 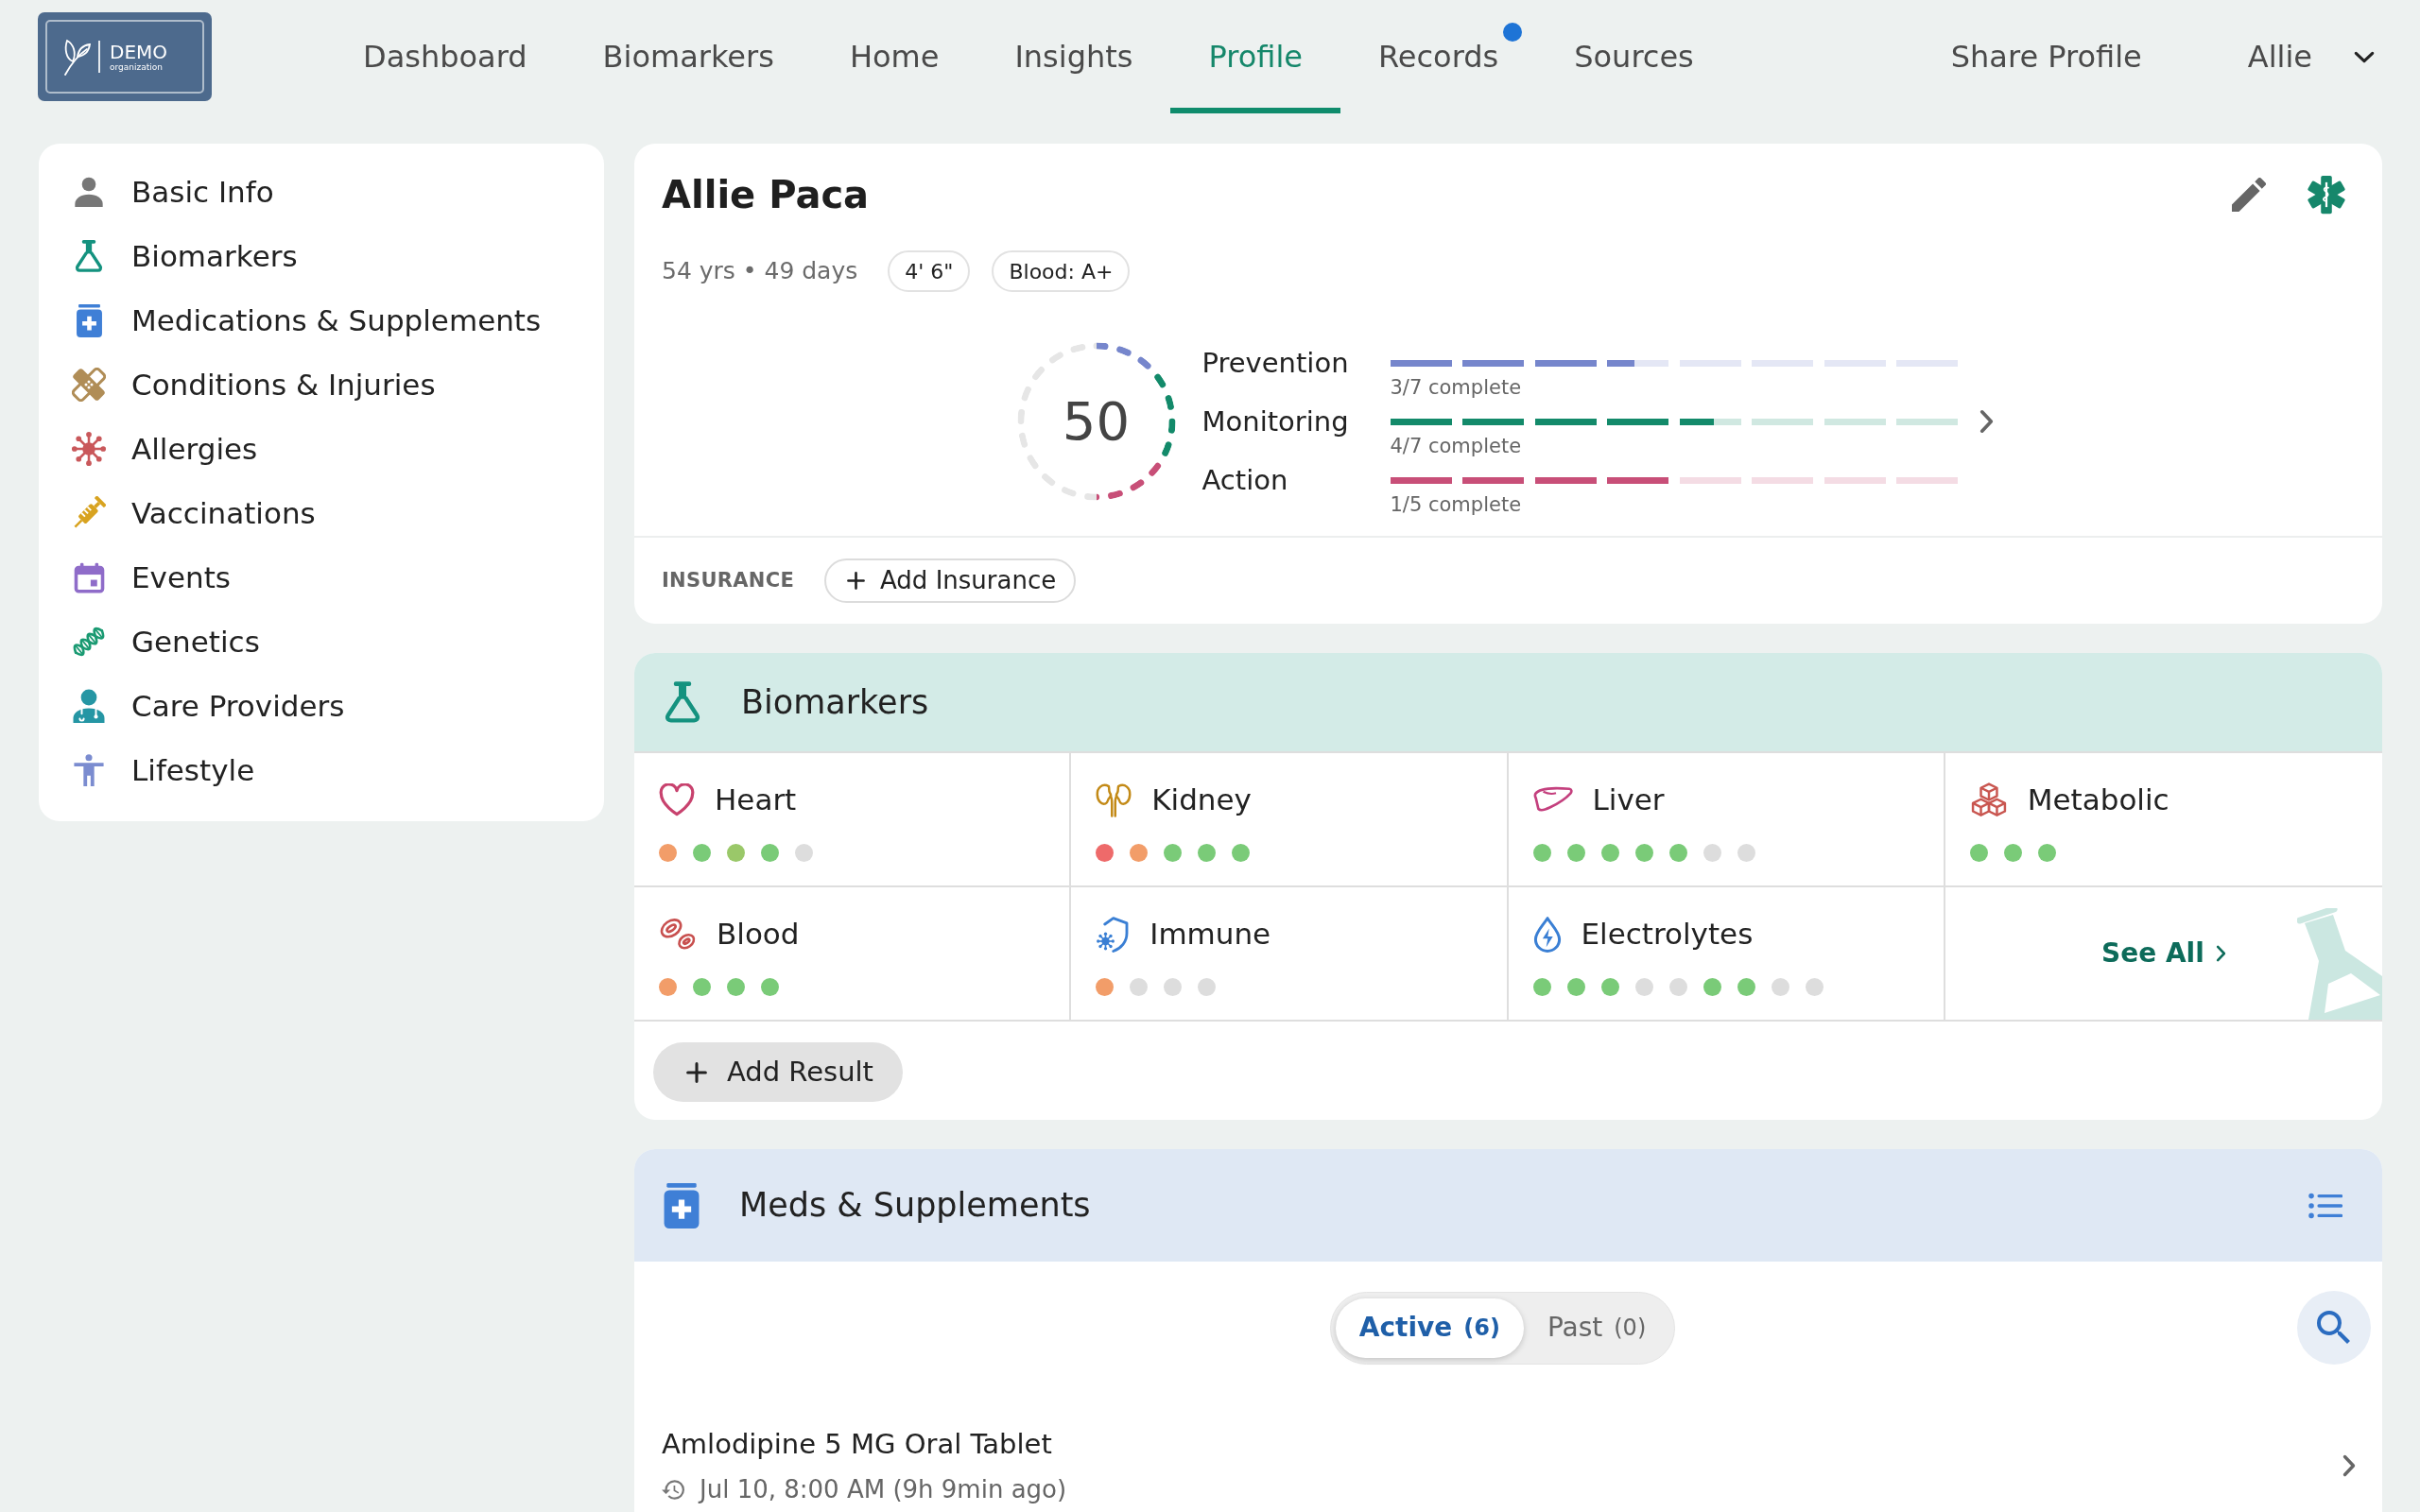 What do you see at coordinates (857, 1444) in the screenshot?
I see `medication-name: Amlodipine 5 MG Oral Tablet` at bounding box center [857, 1444].